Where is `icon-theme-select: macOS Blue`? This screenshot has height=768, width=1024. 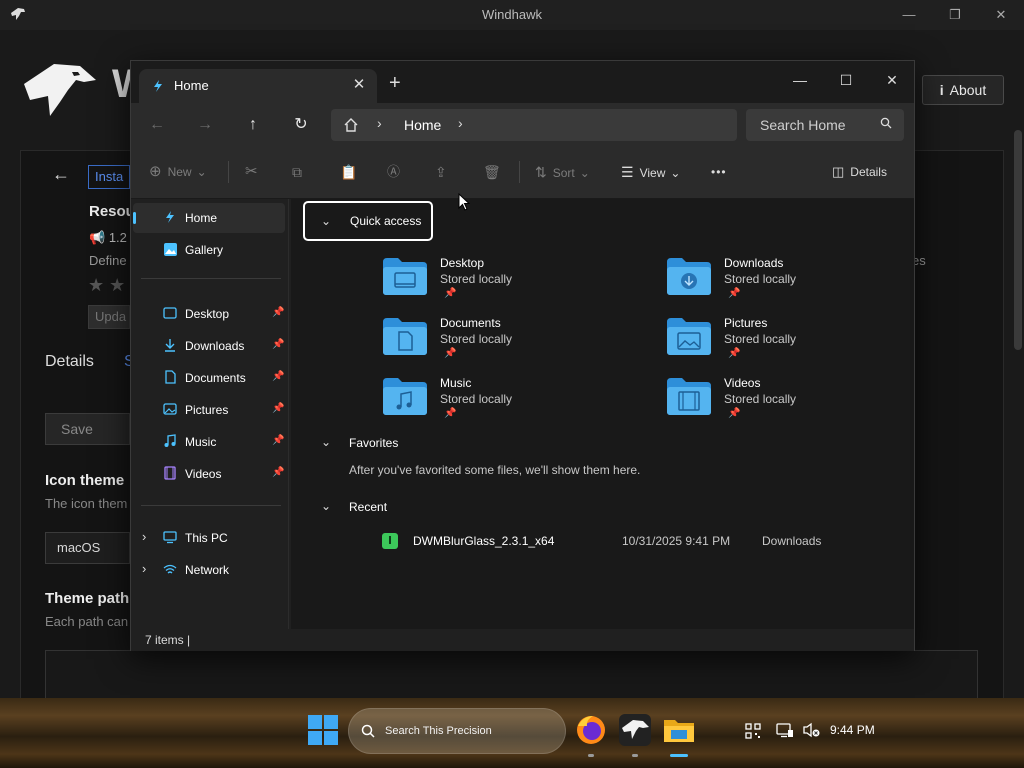
icon-theme-select: macOS Blue is located at coordinates (87, 548).